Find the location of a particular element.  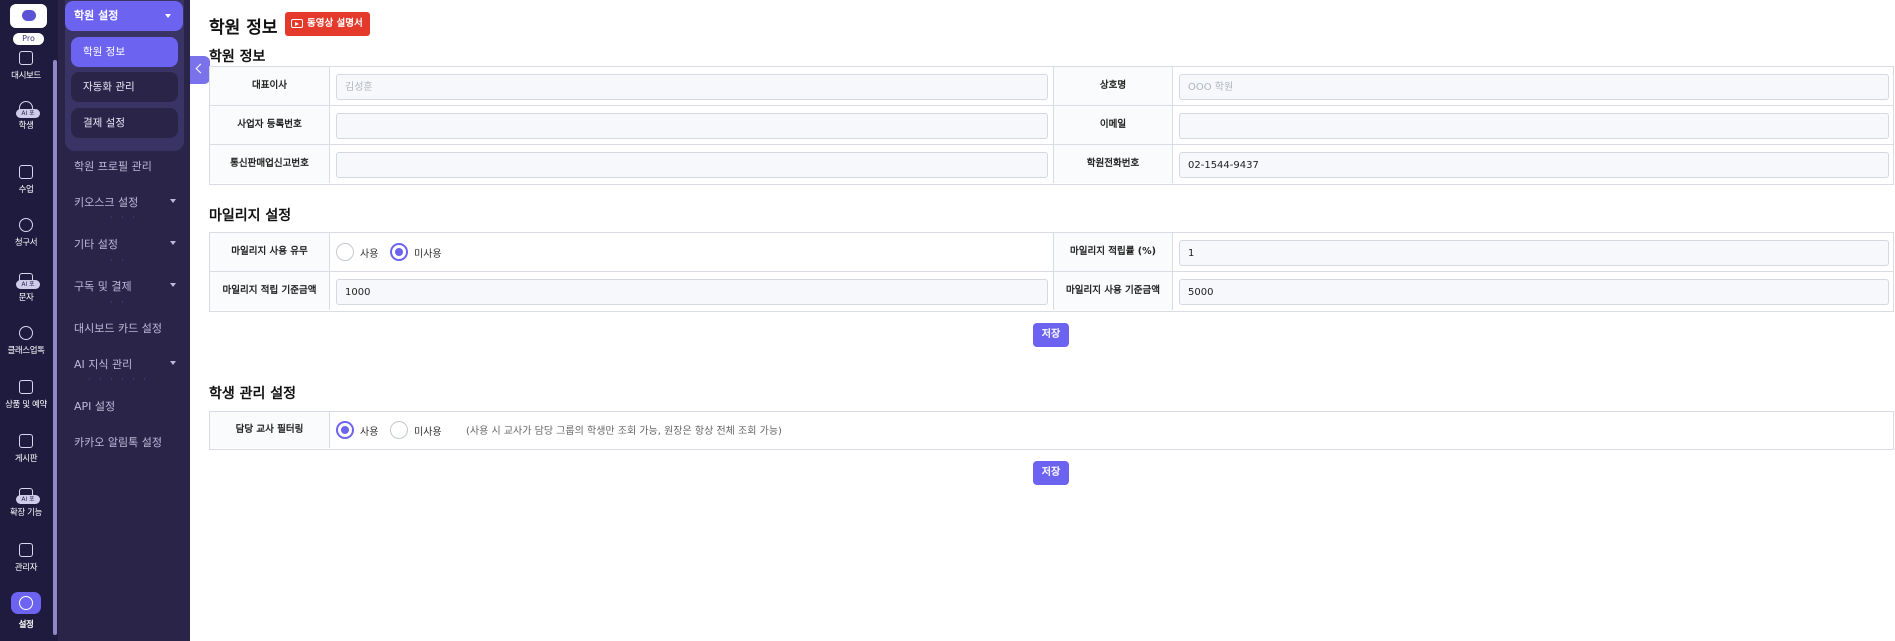

rail-item-classuptalk: 클래스업톡 is located at coordinates (26, 341).